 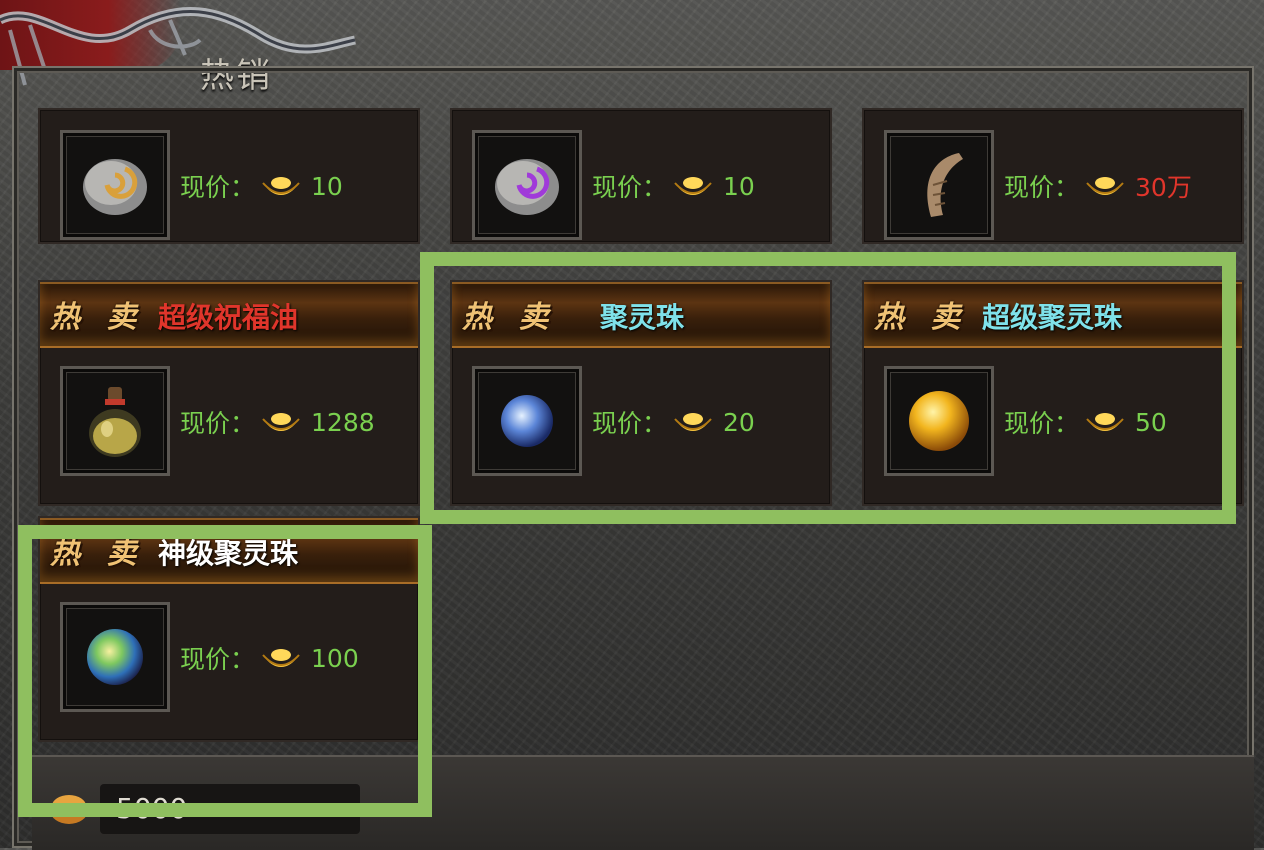 I want to click on hot-sale-banner: 热 卖 神级聚灵珠, so click(x=229, y=551).